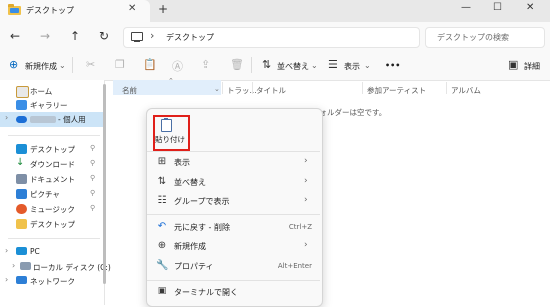 This screenshot has height=307, width=550. Describe the element at coordinates (162, 181) in the screenshot. I see `sort-icon: ⇅` at that location.